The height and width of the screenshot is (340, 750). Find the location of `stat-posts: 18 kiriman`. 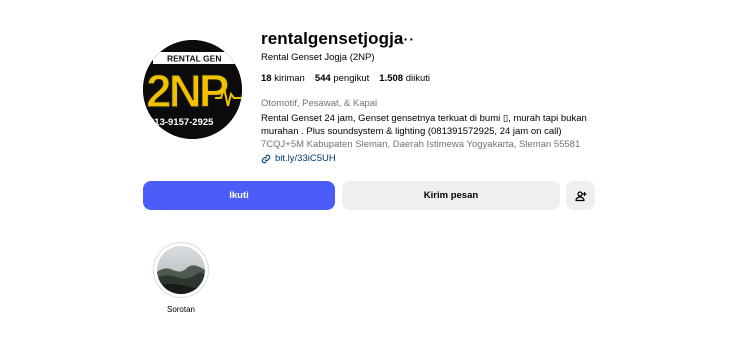

stat-posts: 18 kiriman is located at coordinates (283, 78).